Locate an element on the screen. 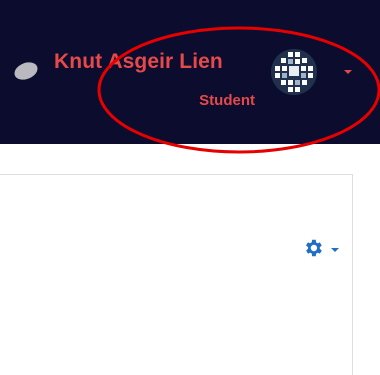 This screenshot has height=375, width=380. gear-caret-icon is located at coordinates (335, 250).